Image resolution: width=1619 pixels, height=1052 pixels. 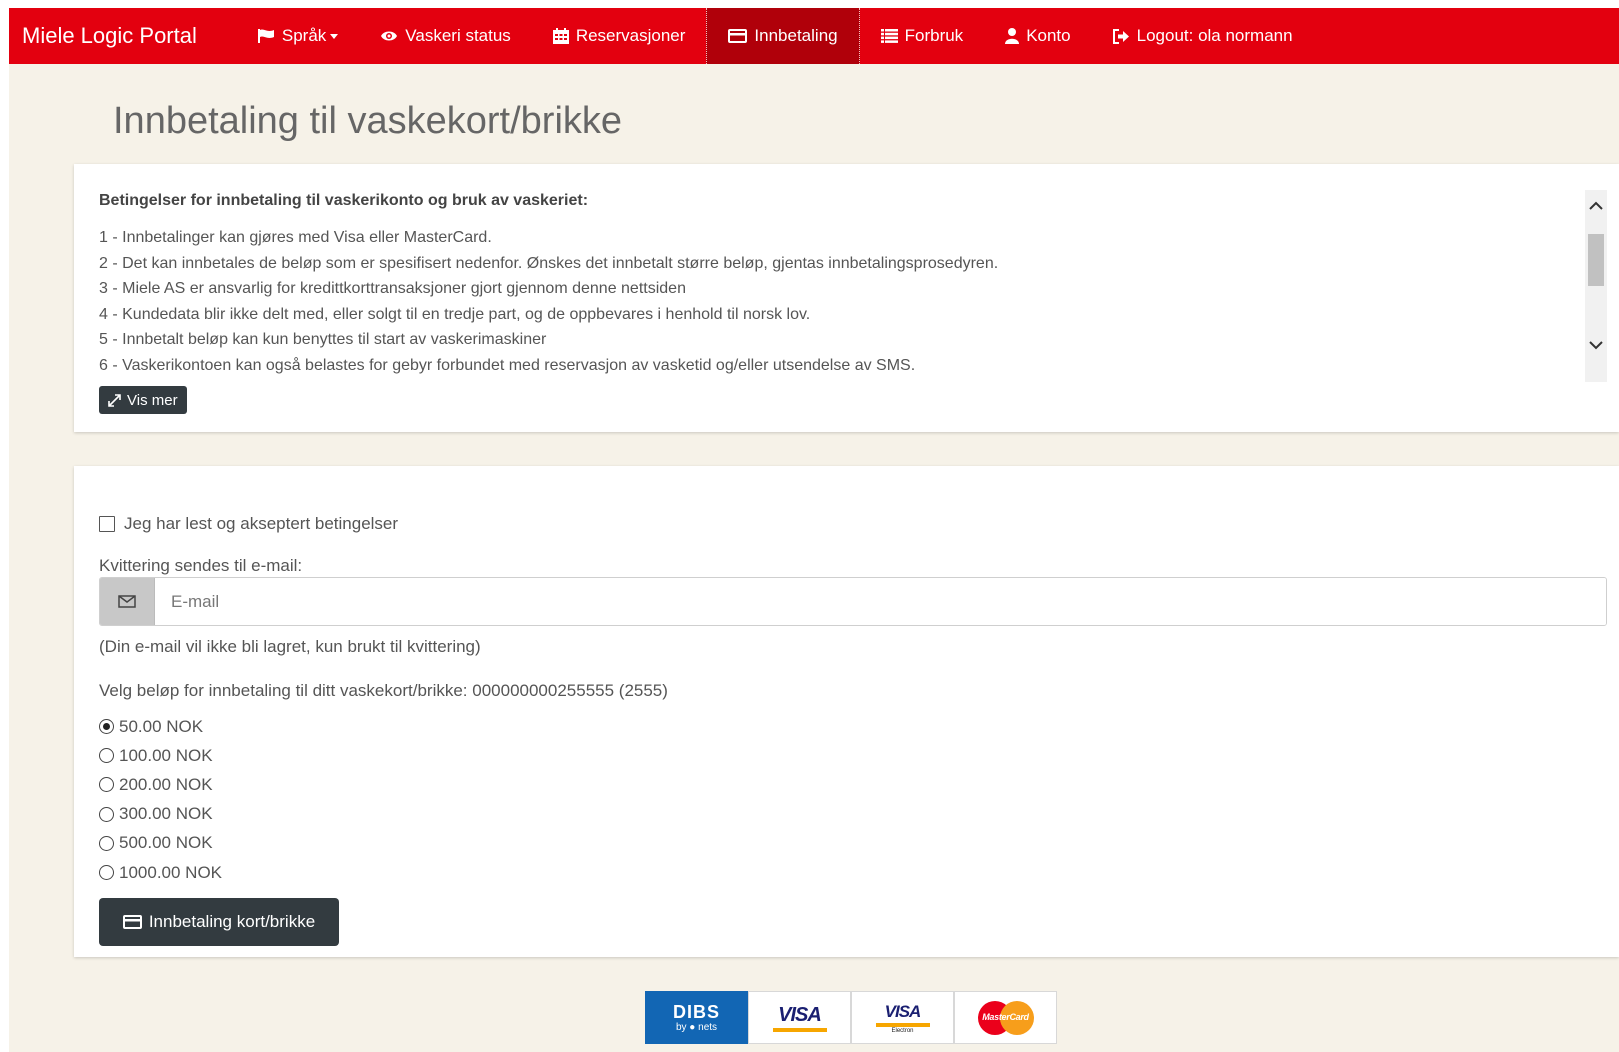 What do you see at coordinates (1596, 205) in the screenshot?
I see `chevron-up-icon` at bounding box center [1596, 205].